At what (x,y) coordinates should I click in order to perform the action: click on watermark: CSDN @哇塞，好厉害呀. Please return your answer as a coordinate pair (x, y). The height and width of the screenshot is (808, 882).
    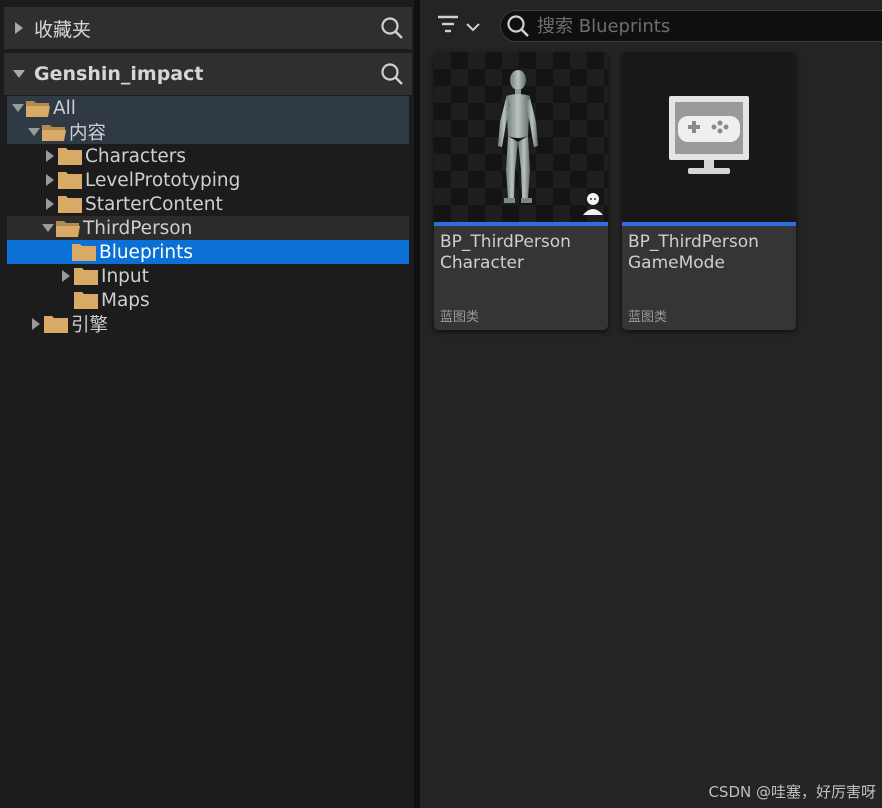
    Looking at the image, I should click on (792, 792).